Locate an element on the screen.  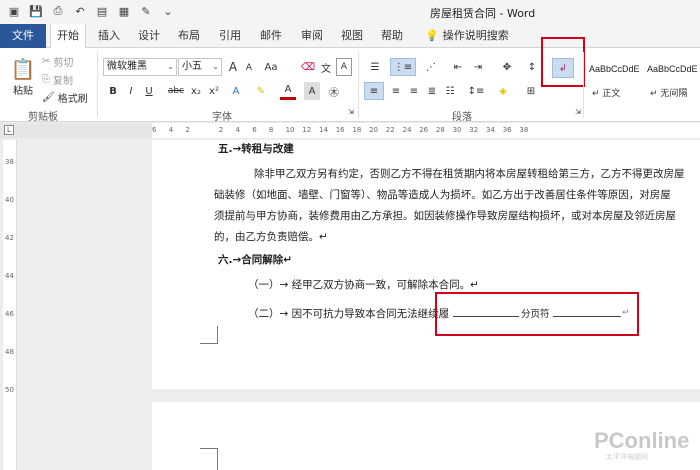
paste-button: 粘贴 is located at coordinates (23, 89).